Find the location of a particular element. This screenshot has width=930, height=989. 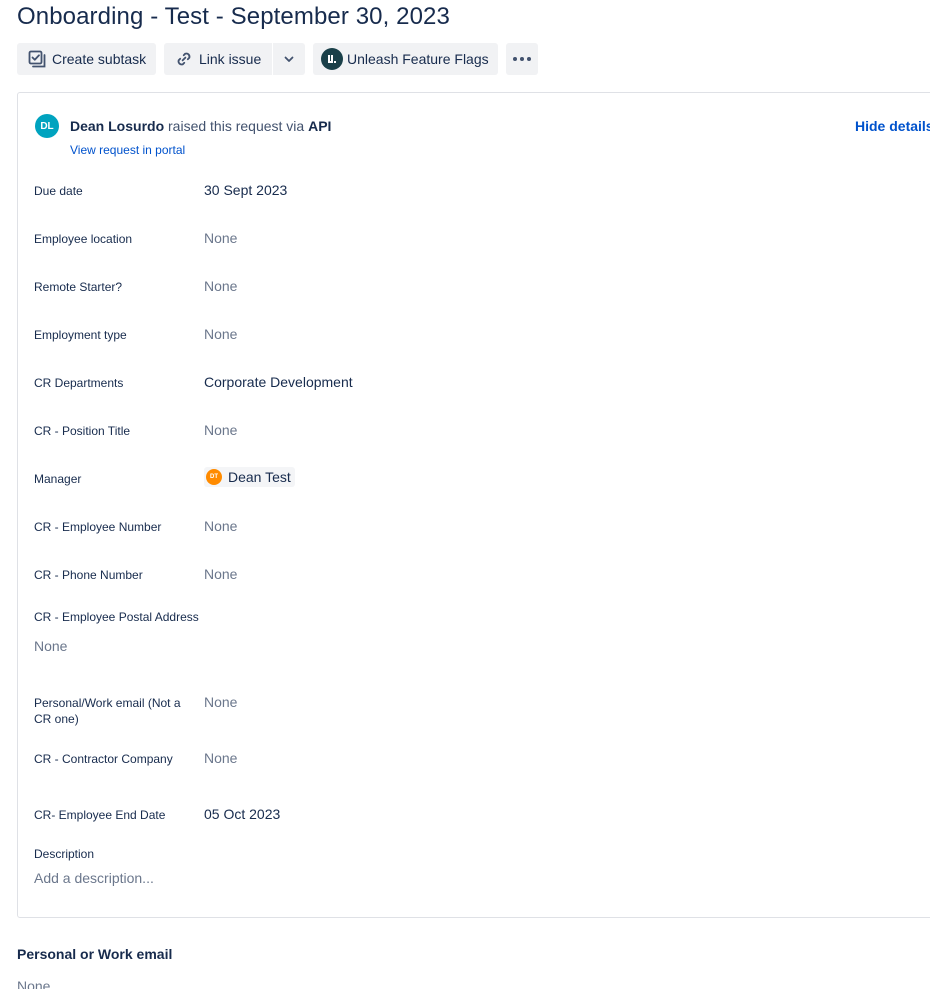

field-label-personal-work-email: Personal/Work email (Not a CR one) is located at coordinates (107, 711).